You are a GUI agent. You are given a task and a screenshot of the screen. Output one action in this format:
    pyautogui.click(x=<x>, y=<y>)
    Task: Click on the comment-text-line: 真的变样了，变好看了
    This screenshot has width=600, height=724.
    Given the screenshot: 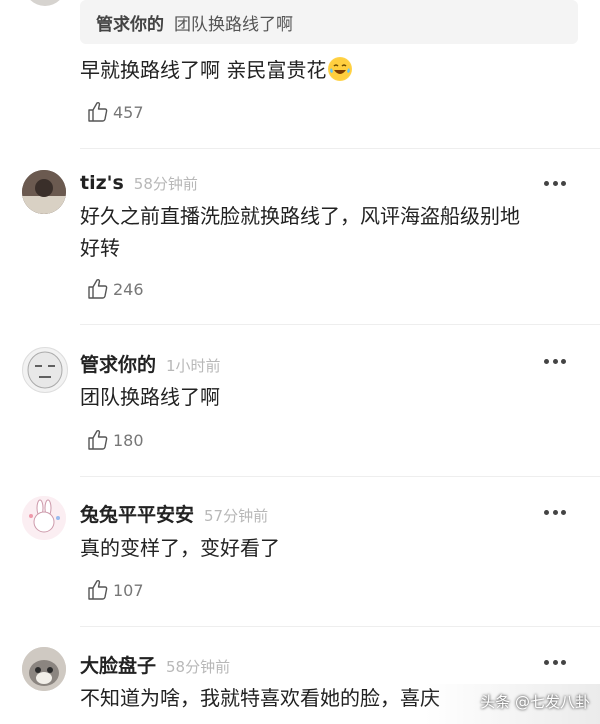 What is the action you would take?
    pyautogui.click(x=180, y=548)
    